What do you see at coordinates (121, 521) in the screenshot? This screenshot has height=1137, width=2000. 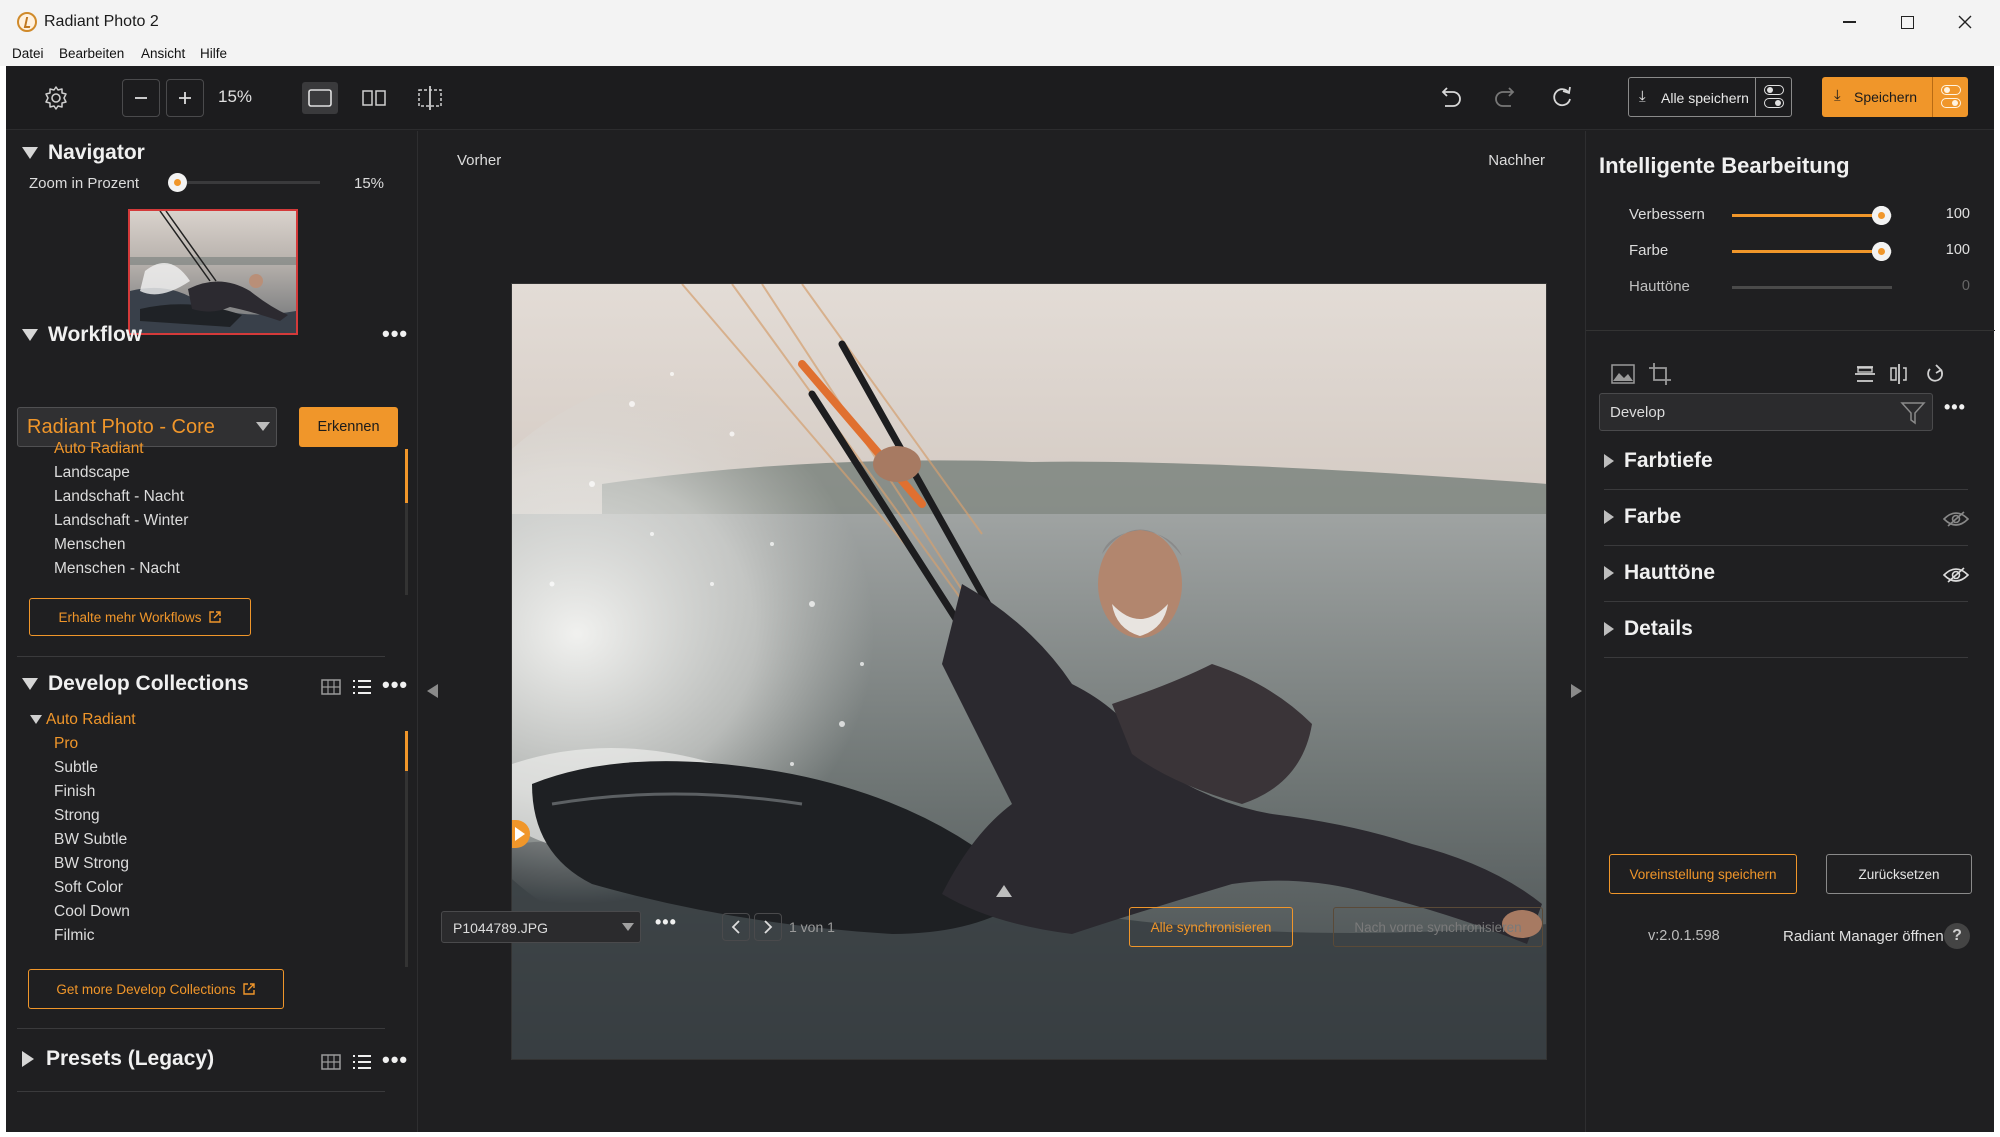 I see `workflow-item: Landschaft - Winter` at bounding box center [121, 521].